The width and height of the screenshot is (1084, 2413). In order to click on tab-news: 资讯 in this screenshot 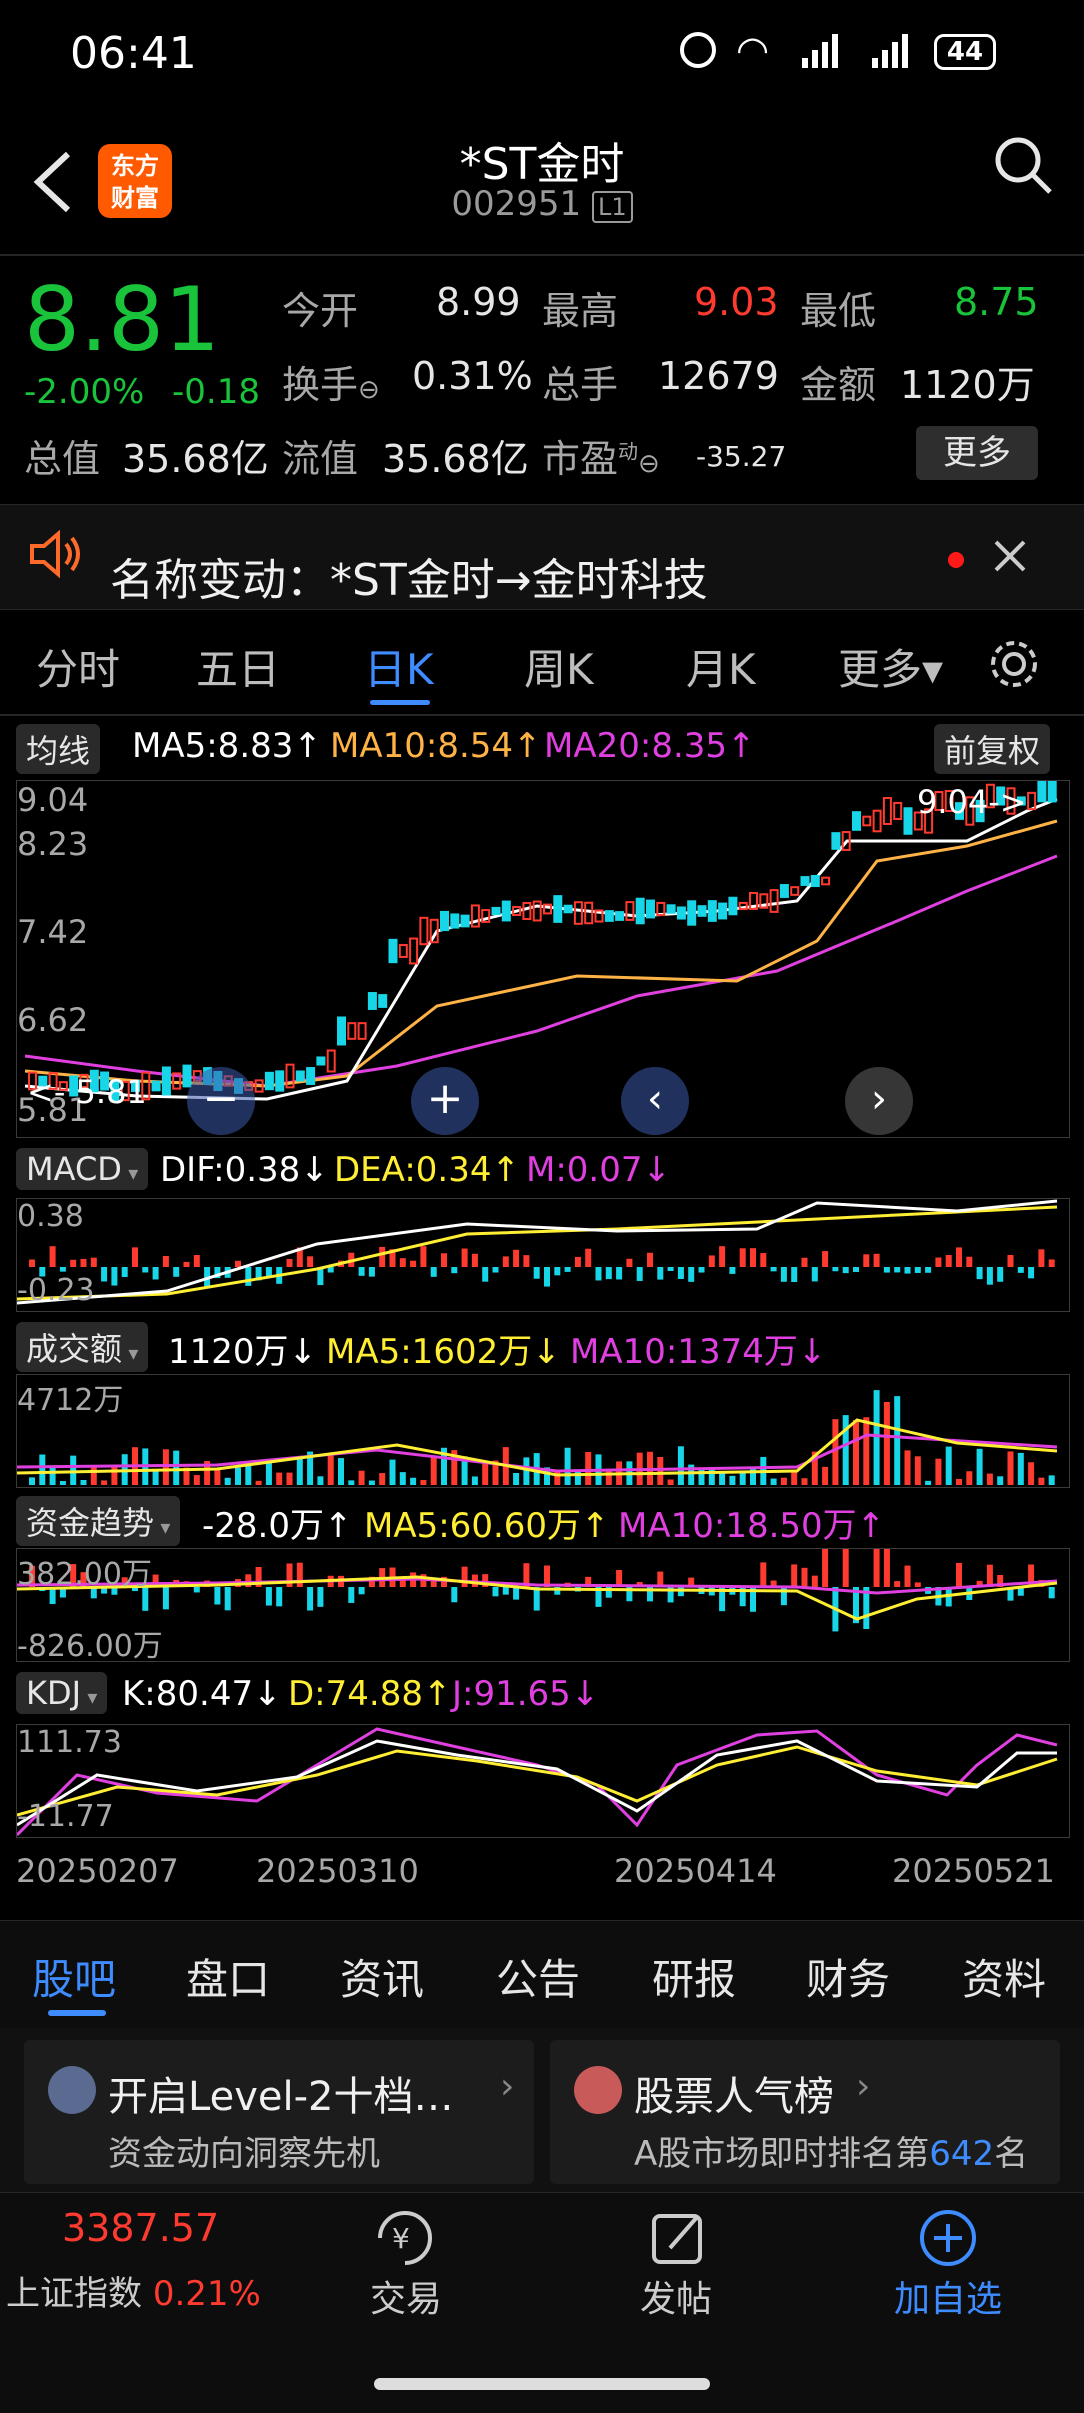, I will do `click(382, 1976)`.